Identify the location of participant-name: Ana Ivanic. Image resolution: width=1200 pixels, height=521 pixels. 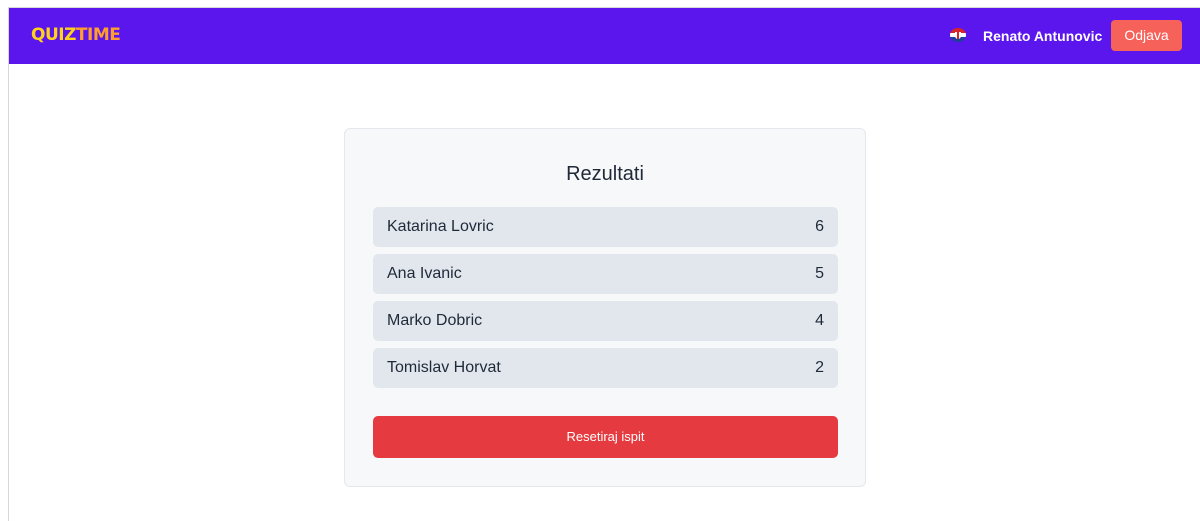
(424, 273).